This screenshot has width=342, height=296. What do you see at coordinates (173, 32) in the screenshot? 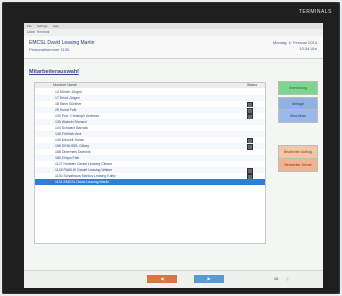
I see `window-title: Datei Terminal` at bounding box center [173, 32].